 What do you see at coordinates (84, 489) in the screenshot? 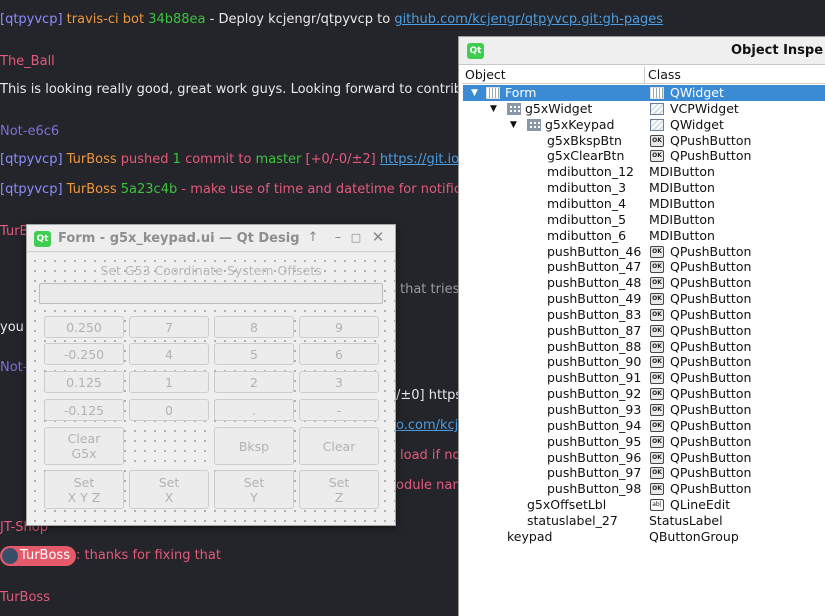
I see `set-xyz-button: Set X Y Z` at bounding box center [84, 489].